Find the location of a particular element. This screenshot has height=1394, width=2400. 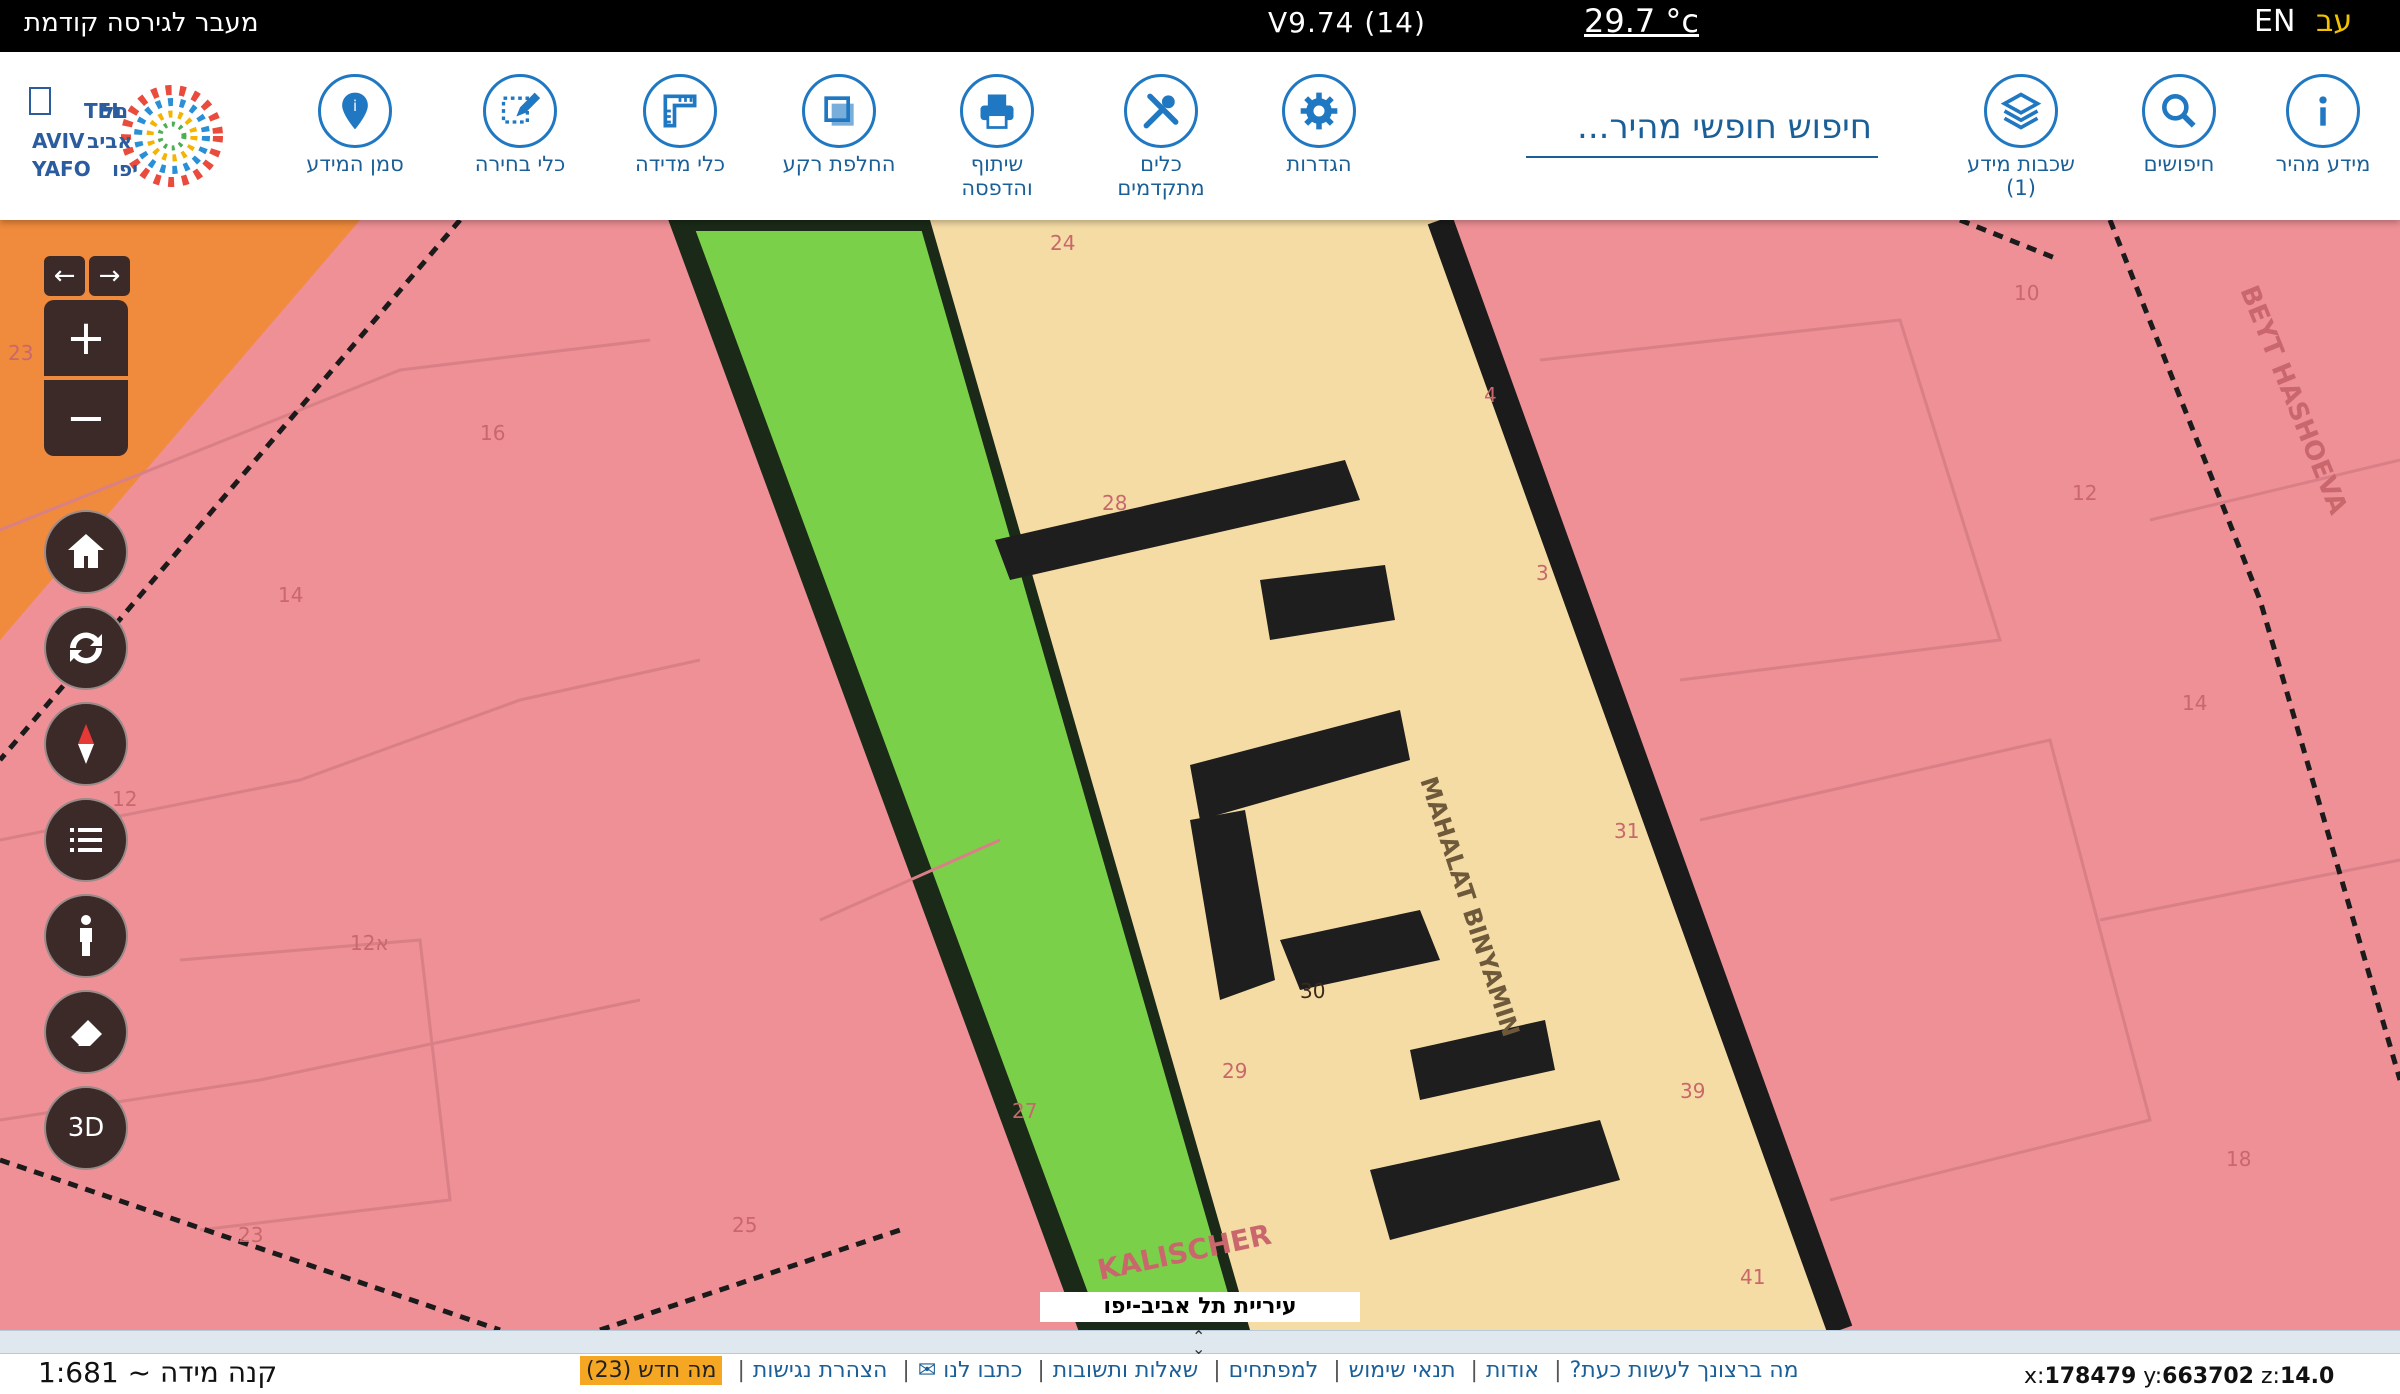

footer-link-accessibility: הצהרת נגישות is located at coordinates (820, 1370).